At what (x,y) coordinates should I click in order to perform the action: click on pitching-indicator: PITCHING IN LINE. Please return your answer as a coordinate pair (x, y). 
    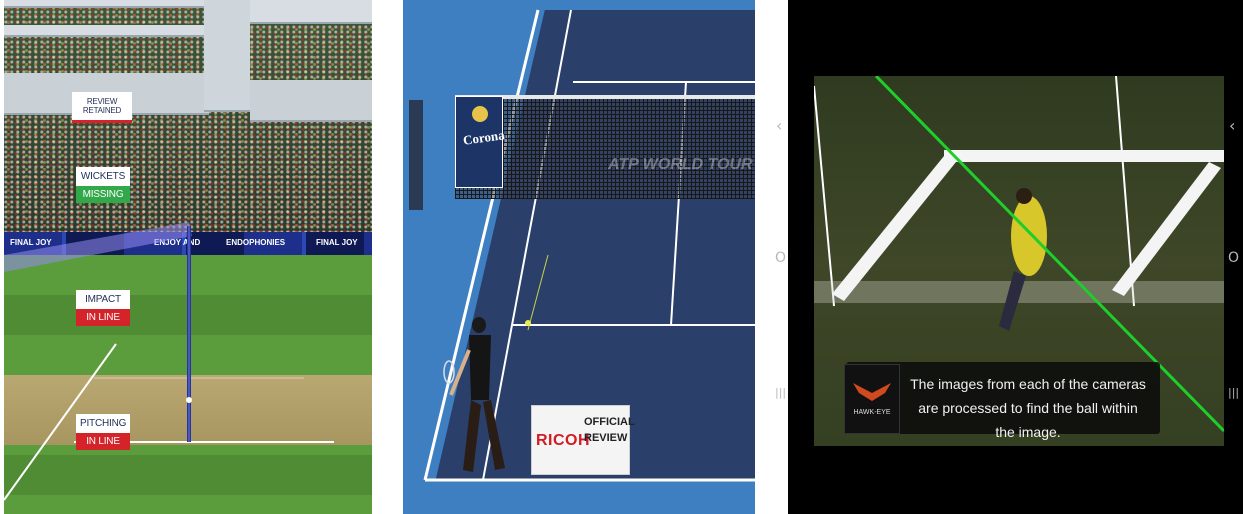
    Looking at the image, I should click on (103, 432).